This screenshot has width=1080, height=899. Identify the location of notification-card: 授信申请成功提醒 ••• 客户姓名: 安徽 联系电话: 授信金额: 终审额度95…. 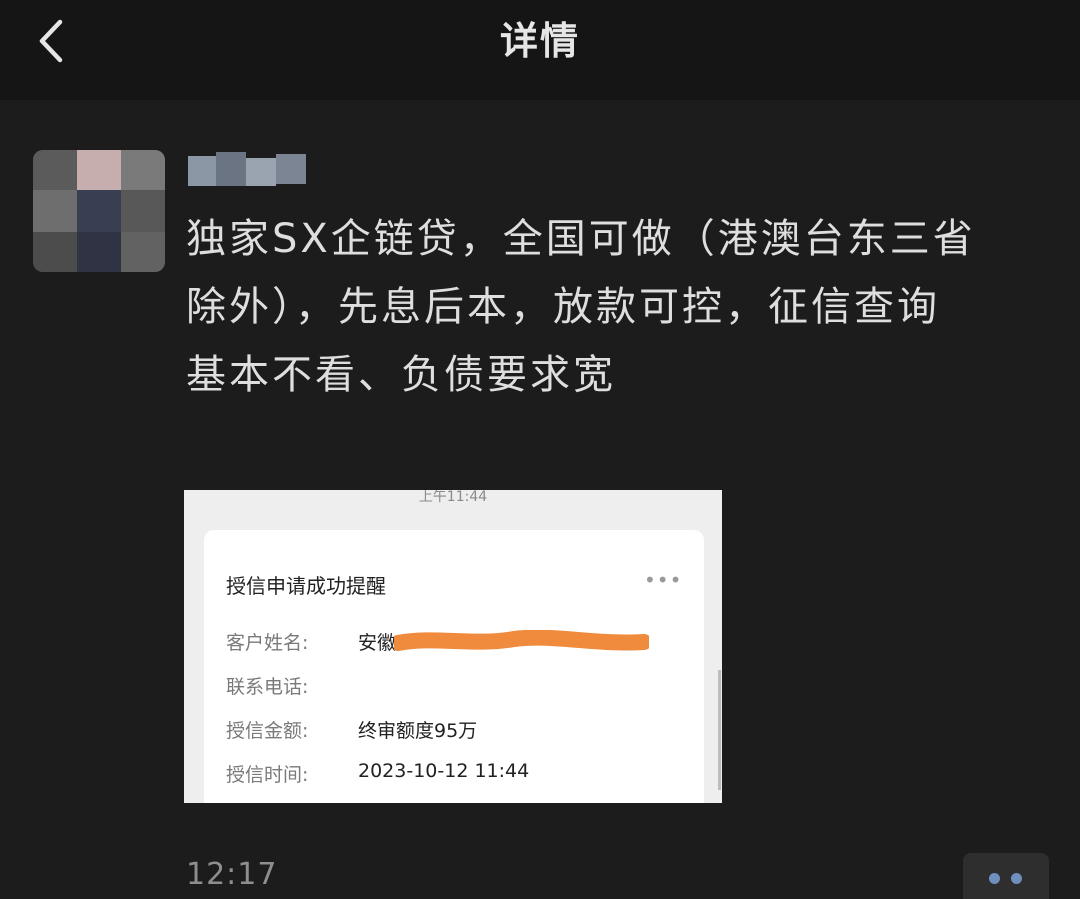
(454, 666).